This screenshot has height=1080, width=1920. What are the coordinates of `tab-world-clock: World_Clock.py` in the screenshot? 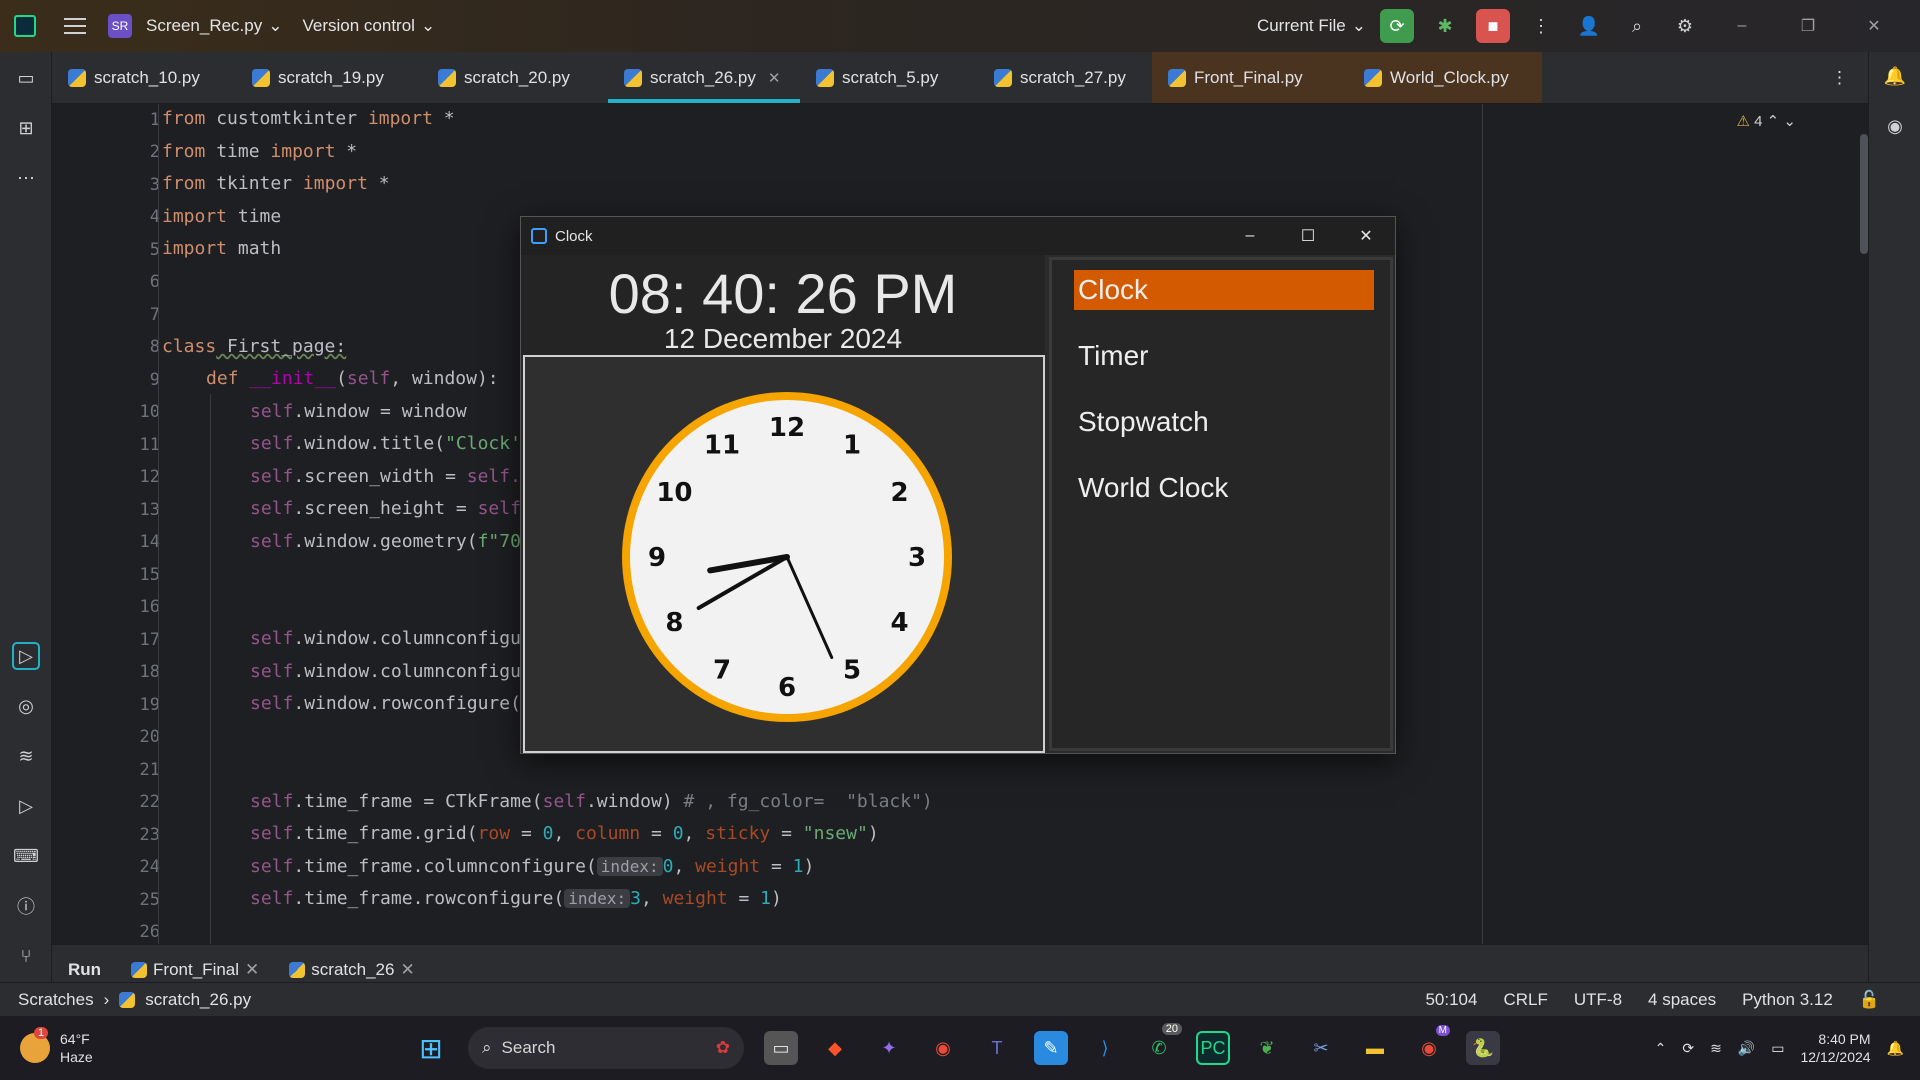 It's located at (1445, 77).